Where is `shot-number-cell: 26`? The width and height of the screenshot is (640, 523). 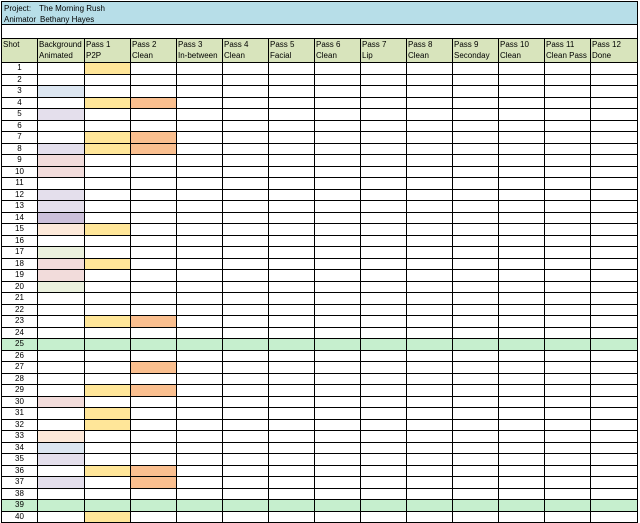 shot-number-cell: 26 is located at coordinates (19, 355).